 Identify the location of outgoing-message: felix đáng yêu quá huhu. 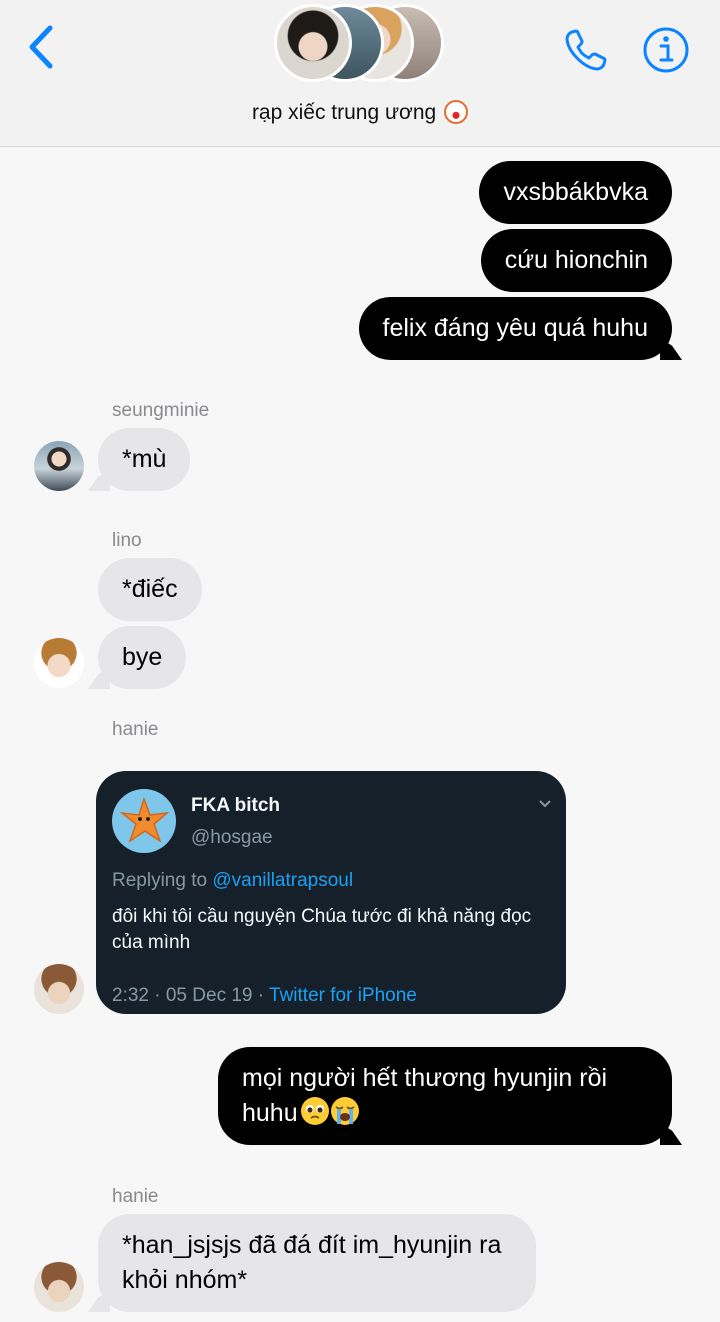
(515, 328).